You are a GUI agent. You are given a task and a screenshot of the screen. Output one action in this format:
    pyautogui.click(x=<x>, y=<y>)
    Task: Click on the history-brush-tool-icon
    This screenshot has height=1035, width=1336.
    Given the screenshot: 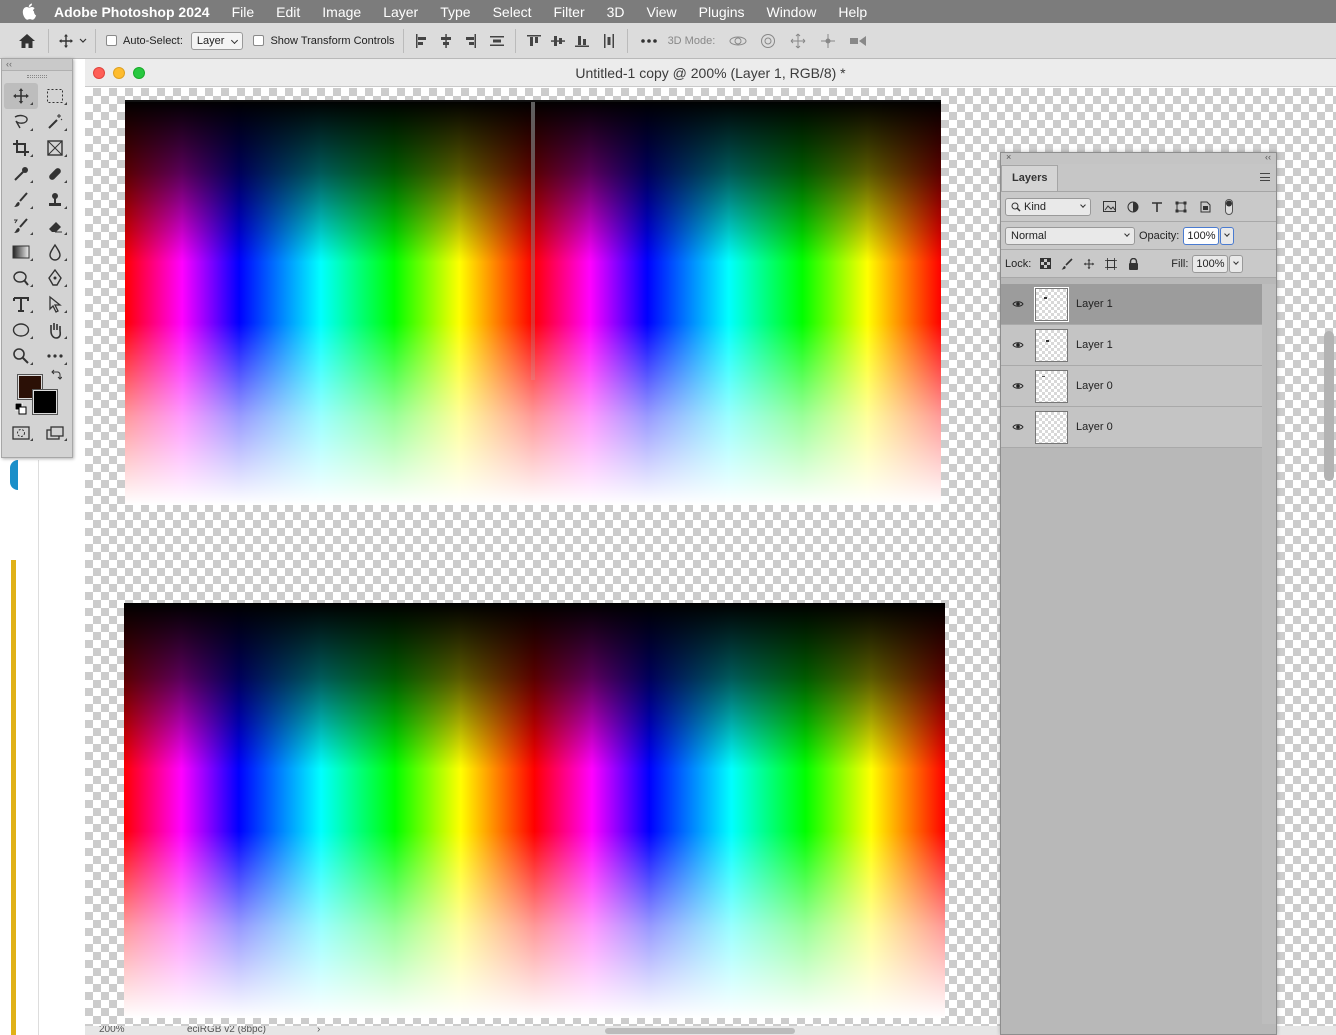 What is the action you would take?
    pyautogui.click(x=21, y=226)
    